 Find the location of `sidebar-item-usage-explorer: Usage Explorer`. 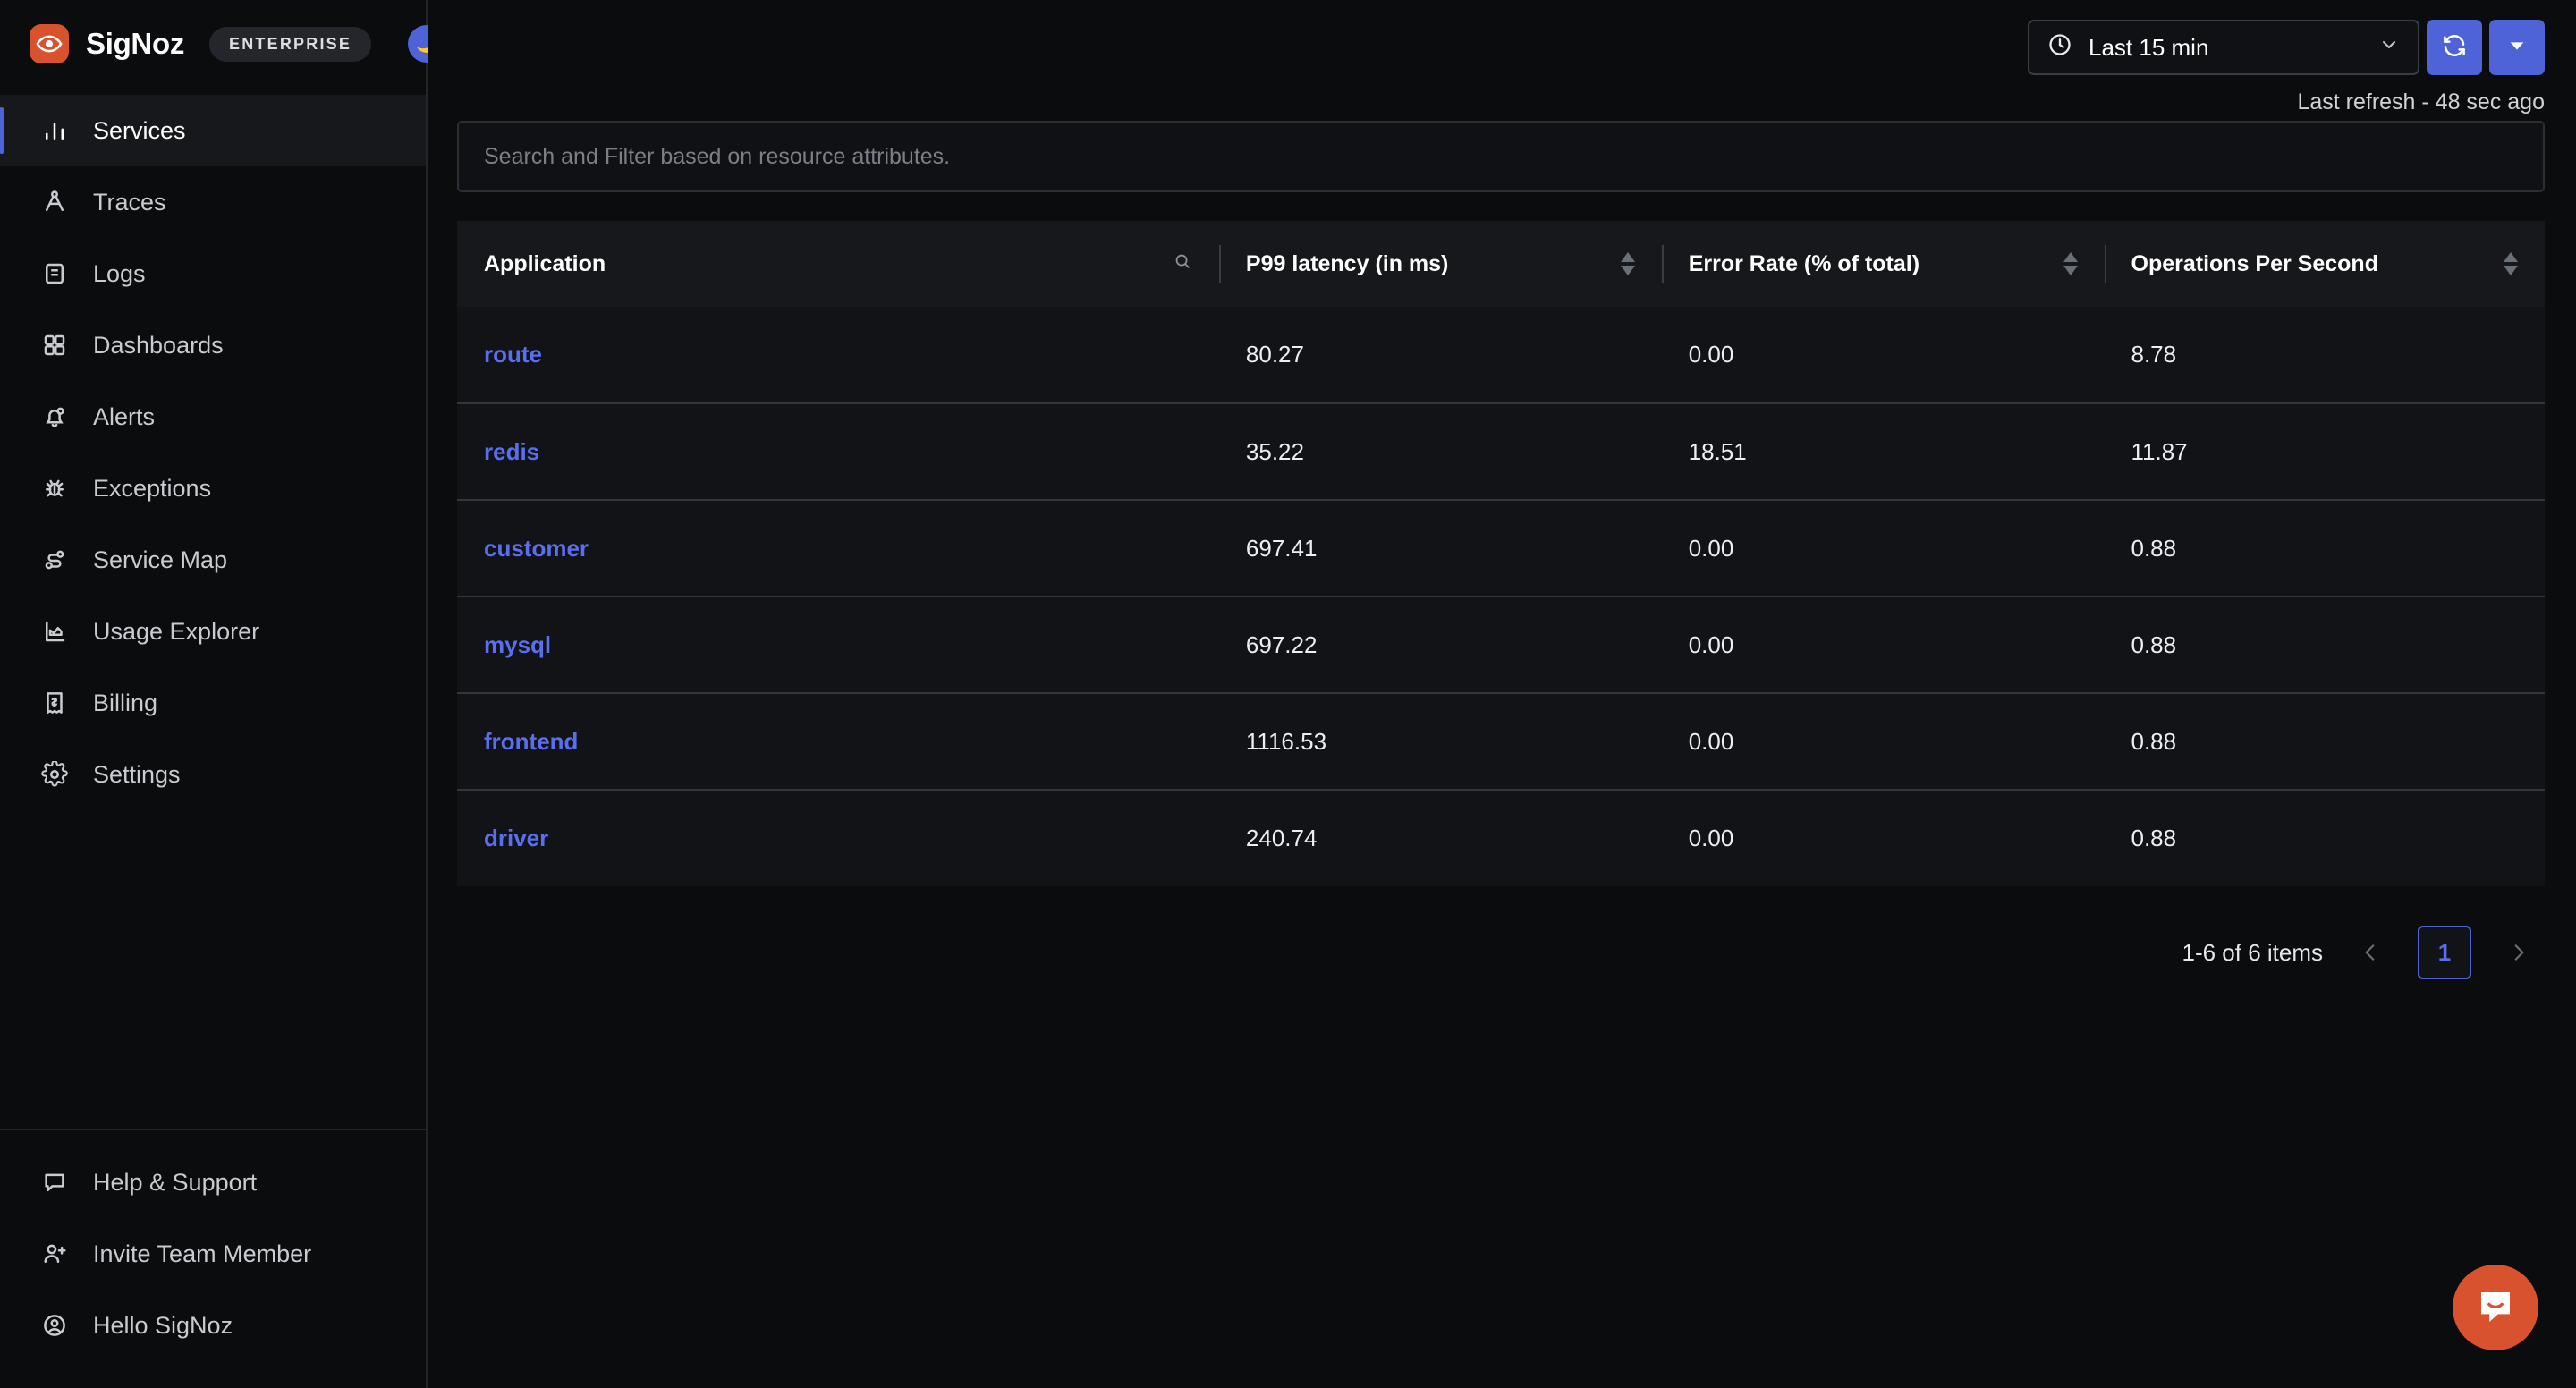

sidebar-item-usage-explorer: Usage Explorer is located at coordinates (213, 632).